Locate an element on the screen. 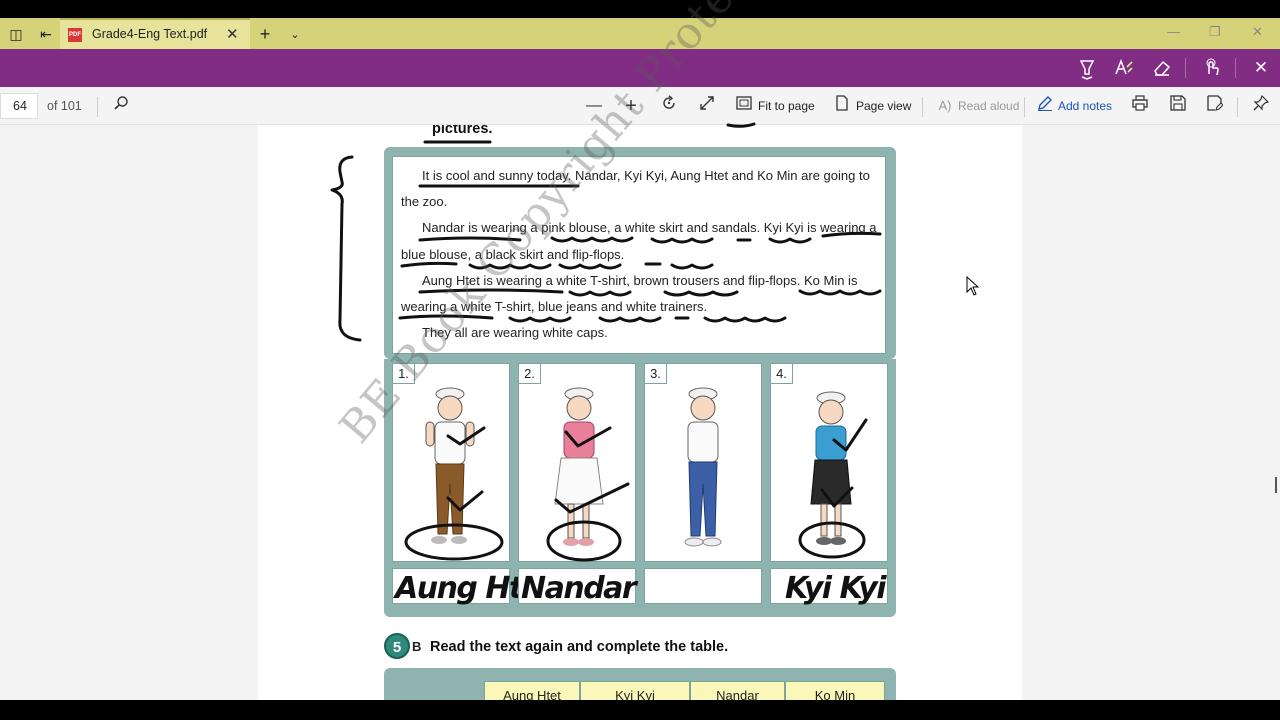 The width and height of the screenshot is (1280, 720). pdf-file-icon: PDF is located at coordinates (75, 35).